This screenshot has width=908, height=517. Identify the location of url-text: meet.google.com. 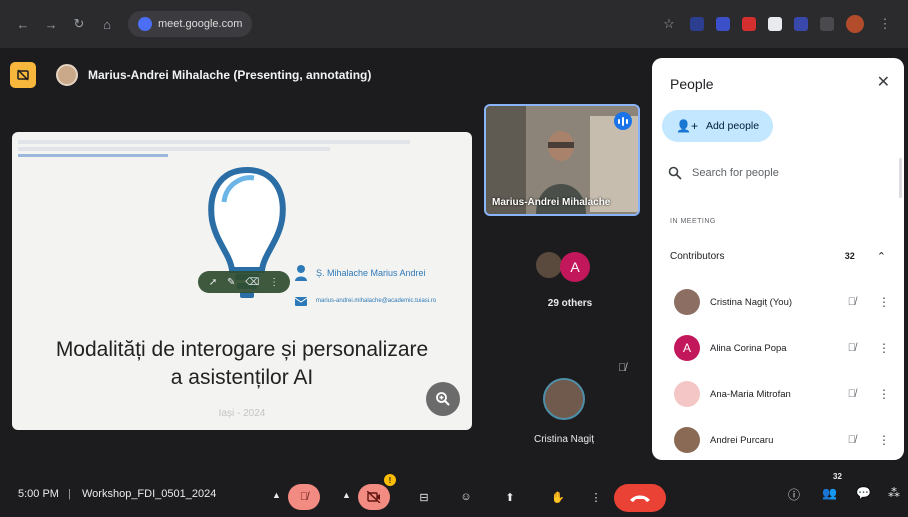
(200, 24).